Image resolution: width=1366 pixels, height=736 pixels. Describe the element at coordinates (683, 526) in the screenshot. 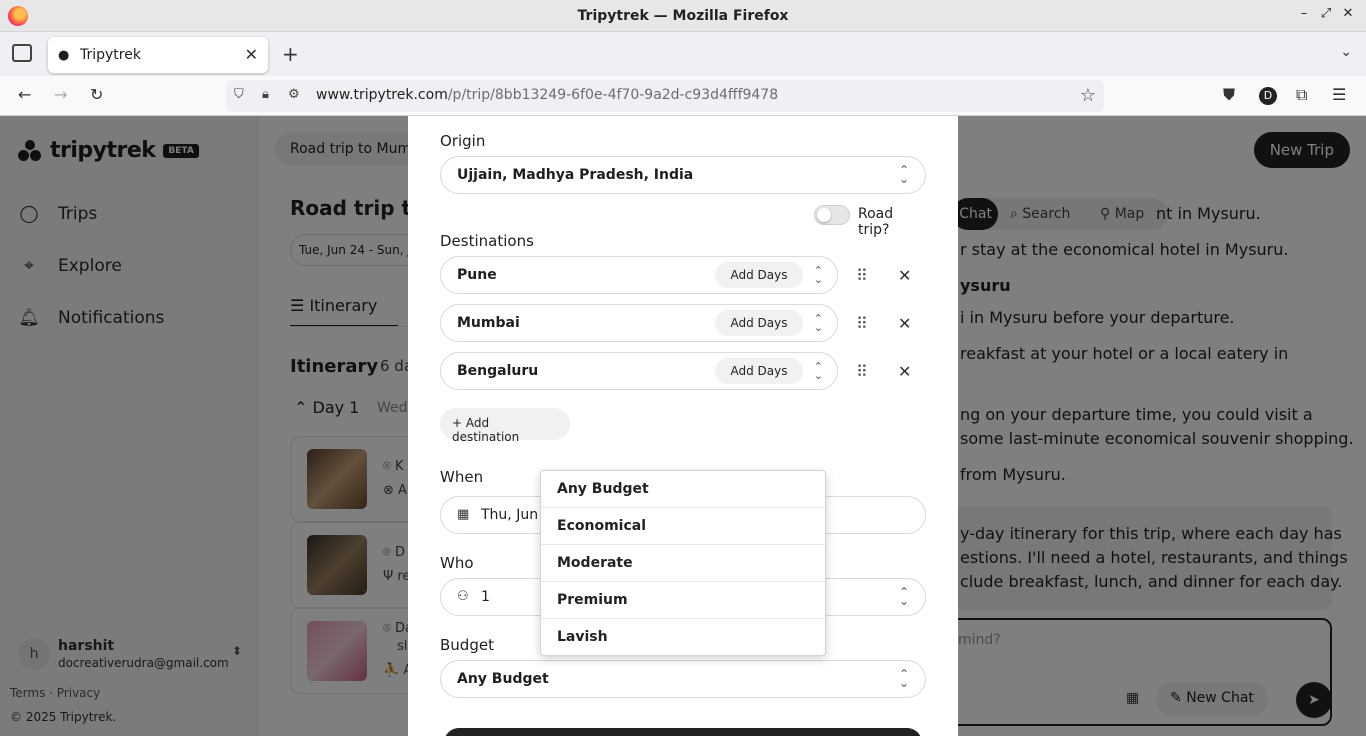

I see `budget-option: Economical` at that location.